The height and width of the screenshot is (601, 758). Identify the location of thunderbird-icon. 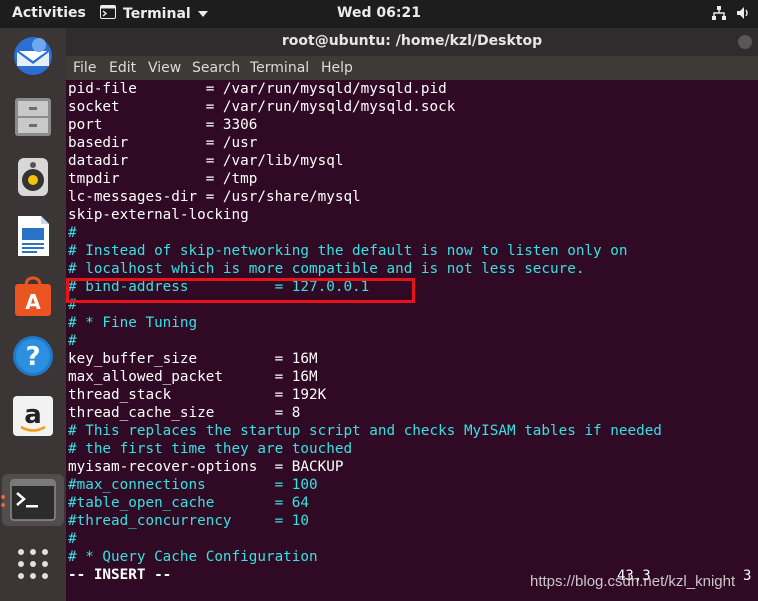
(33, 56).